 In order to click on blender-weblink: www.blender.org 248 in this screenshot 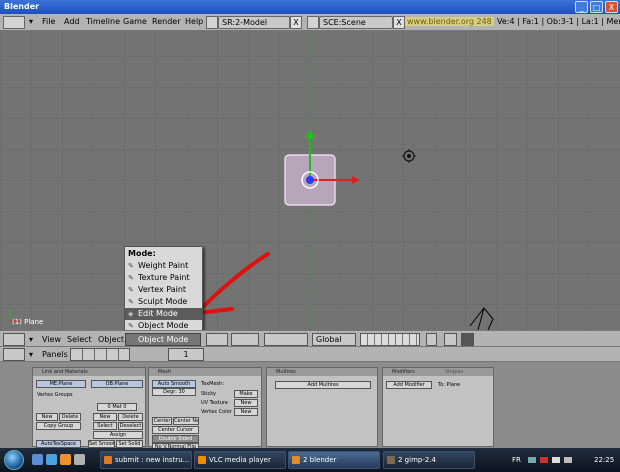, I will do `click(449, 21)`.